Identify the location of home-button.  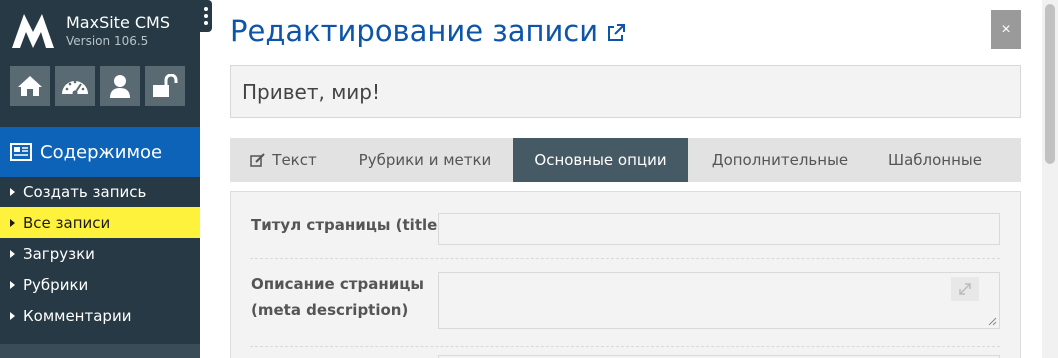
(30, 86).